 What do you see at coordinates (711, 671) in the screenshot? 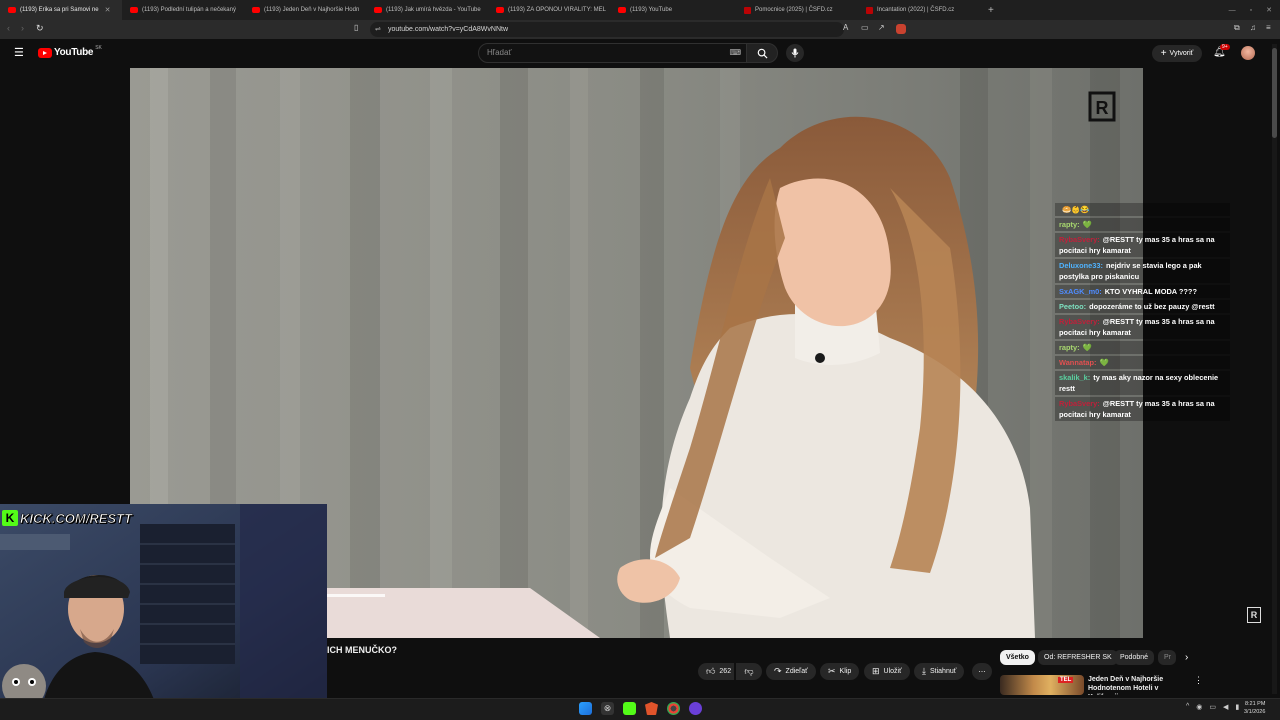
I see `thumbs-up-icon: 👍︎` at bounding box center [711, 671].